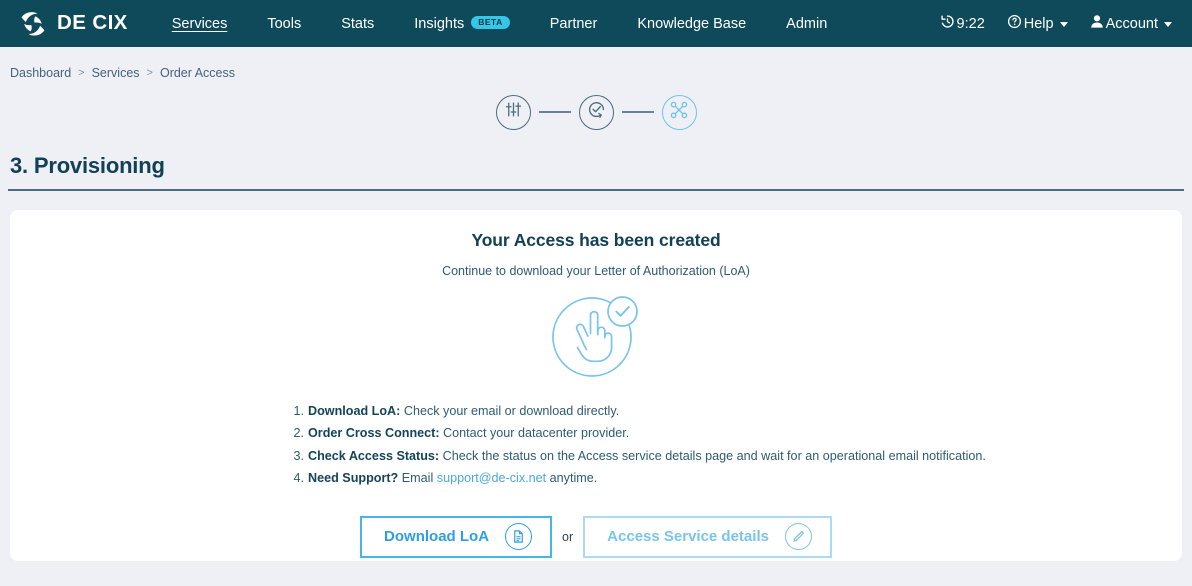 The width and height of the screenshot is (1192, 586). I want to click on sliders-icon, so click(513, 112).